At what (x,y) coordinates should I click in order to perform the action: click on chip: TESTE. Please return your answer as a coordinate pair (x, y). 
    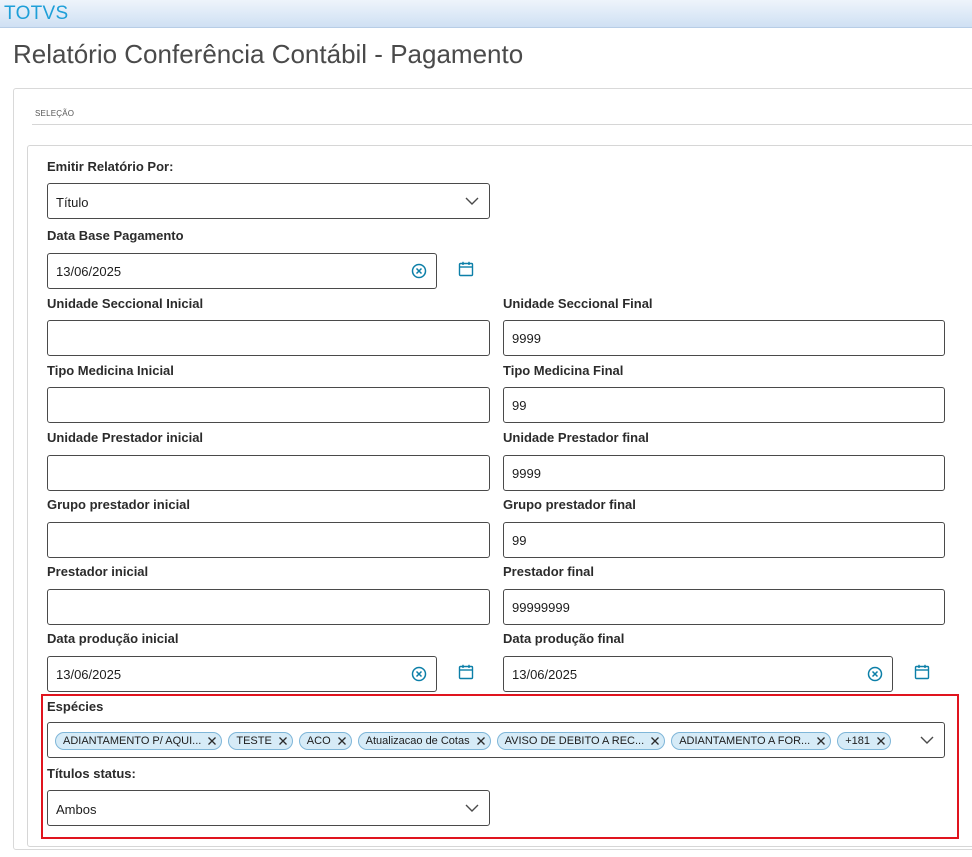
    Looking at the image, I should click on (260, 741).